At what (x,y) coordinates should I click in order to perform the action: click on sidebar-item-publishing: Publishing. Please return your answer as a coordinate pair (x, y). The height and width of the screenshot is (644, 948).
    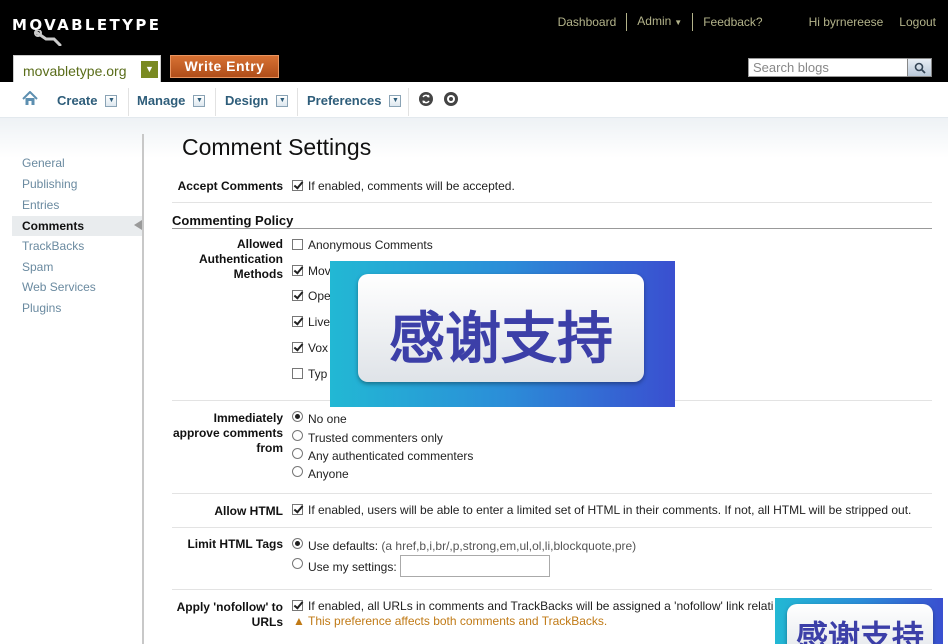
    Looking at the image, I should click on (49, 184).